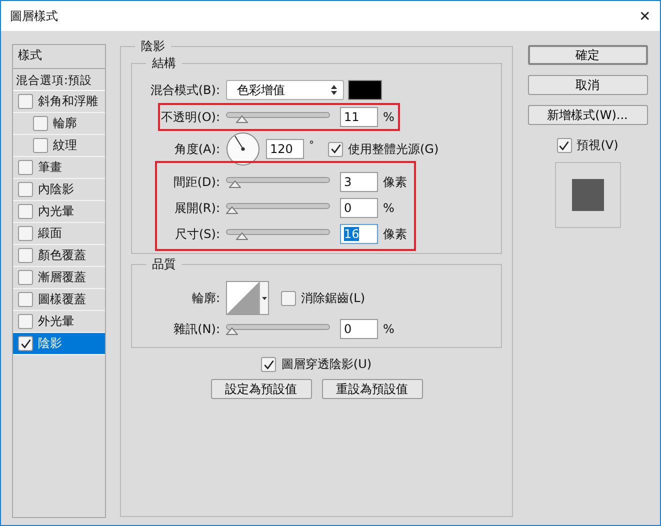 The image size is (661, 526). Describe the element at coordinates (359, 234) in the screenshot. I see `number-input: 16` at that location.